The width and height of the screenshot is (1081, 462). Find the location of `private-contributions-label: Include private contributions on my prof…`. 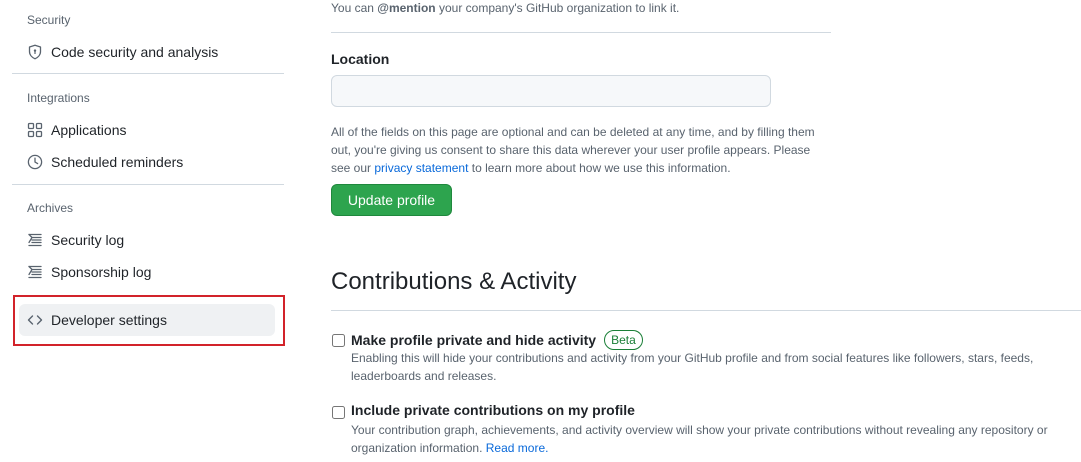

private-contributions-label: Include private contributions on my prof… is located at coordinates (493, 410).